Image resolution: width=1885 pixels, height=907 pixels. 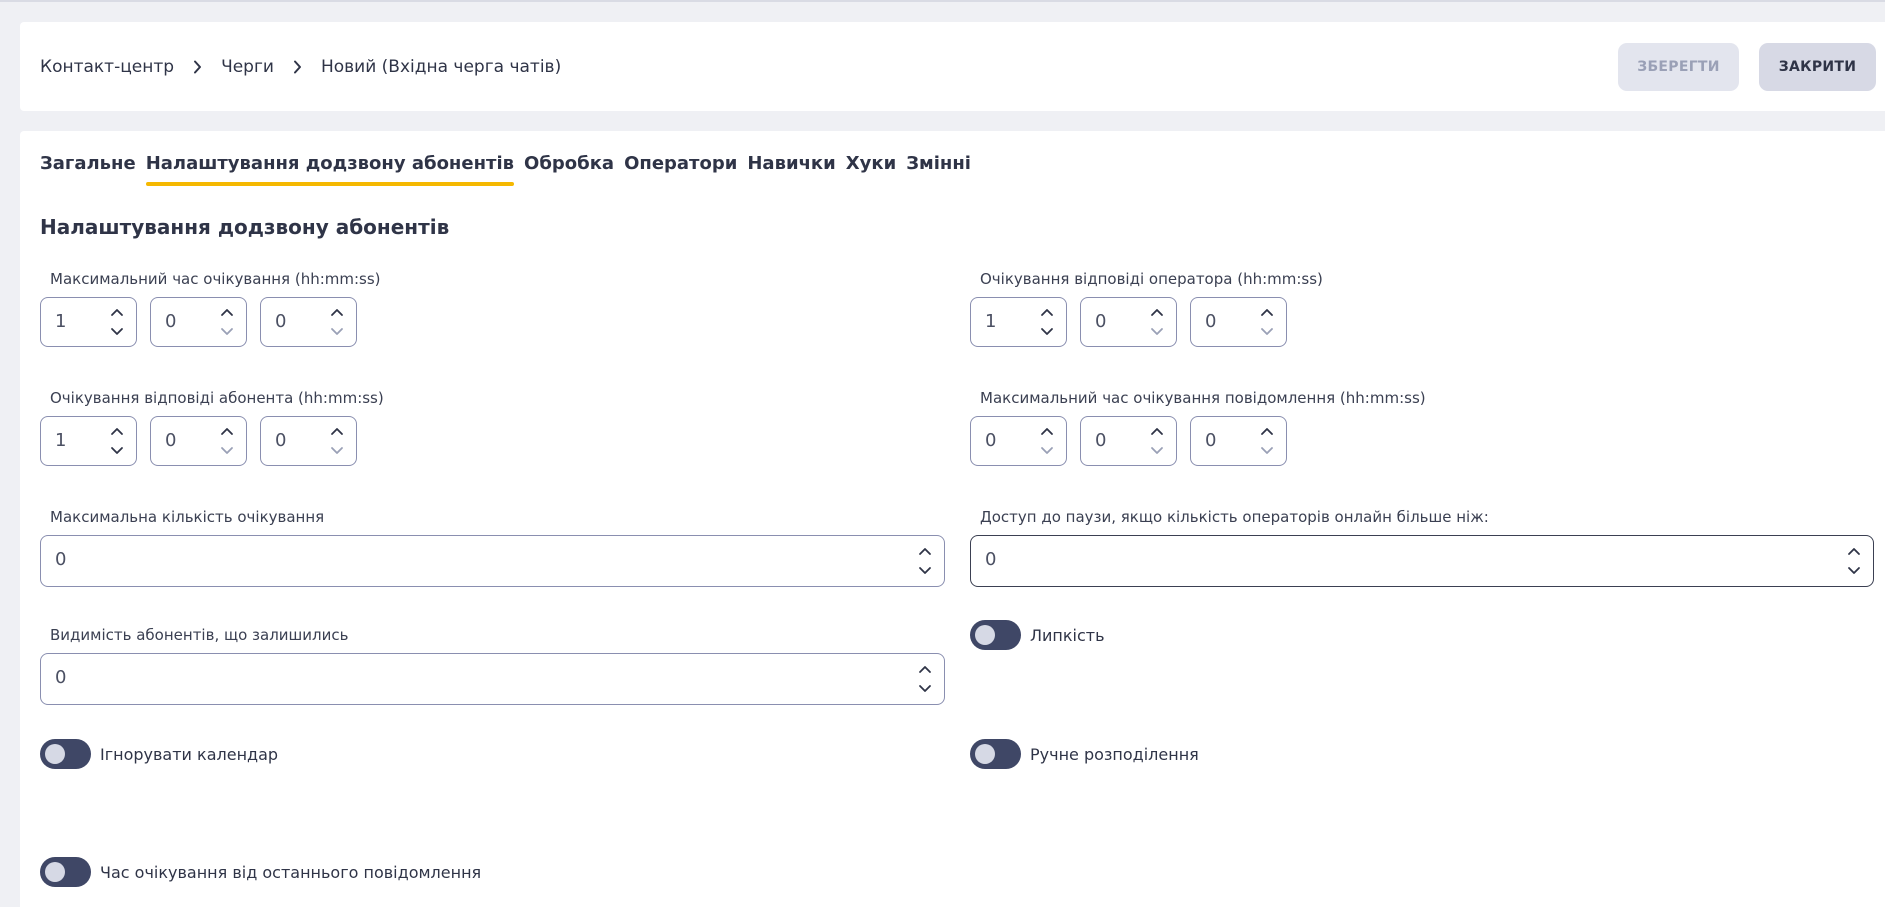 I want to click on ignore-calendar-toggle, so click(x=65, y=754).